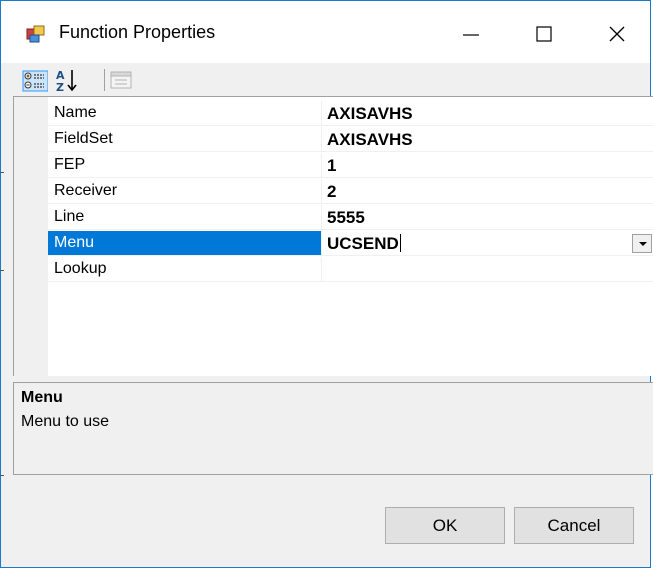 The image size is (653, 570). I want to click on property-grid-toolbar: A Z, so click(333, 79).